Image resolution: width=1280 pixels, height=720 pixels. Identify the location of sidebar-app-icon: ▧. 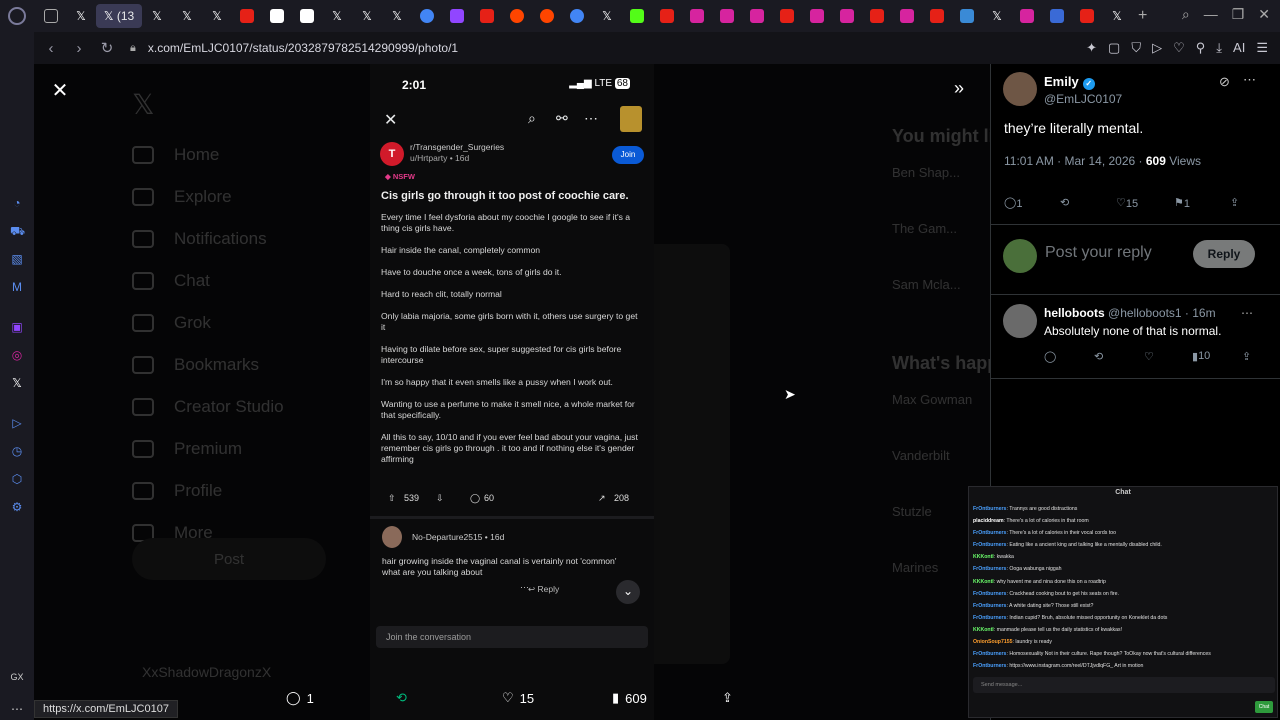
(17, 259).